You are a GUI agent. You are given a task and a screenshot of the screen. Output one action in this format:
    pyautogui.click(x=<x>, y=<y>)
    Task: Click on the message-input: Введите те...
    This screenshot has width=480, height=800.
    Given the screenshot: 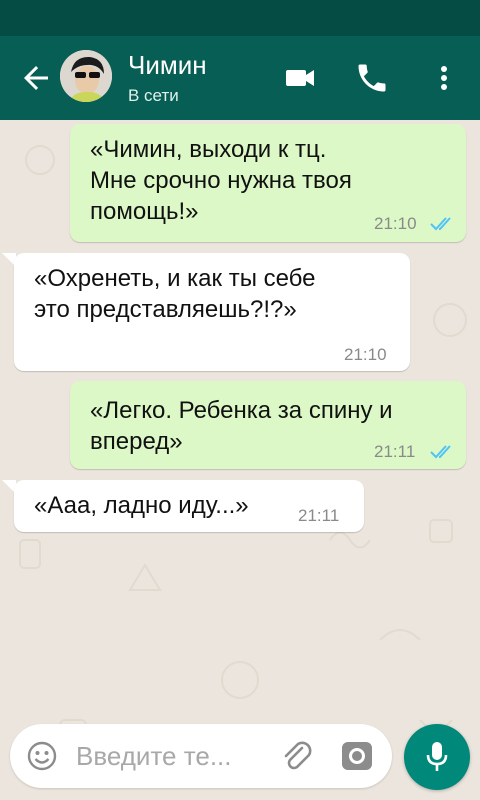 What is the action you would take?
    pyautogui.click(x=154, y=756)
    